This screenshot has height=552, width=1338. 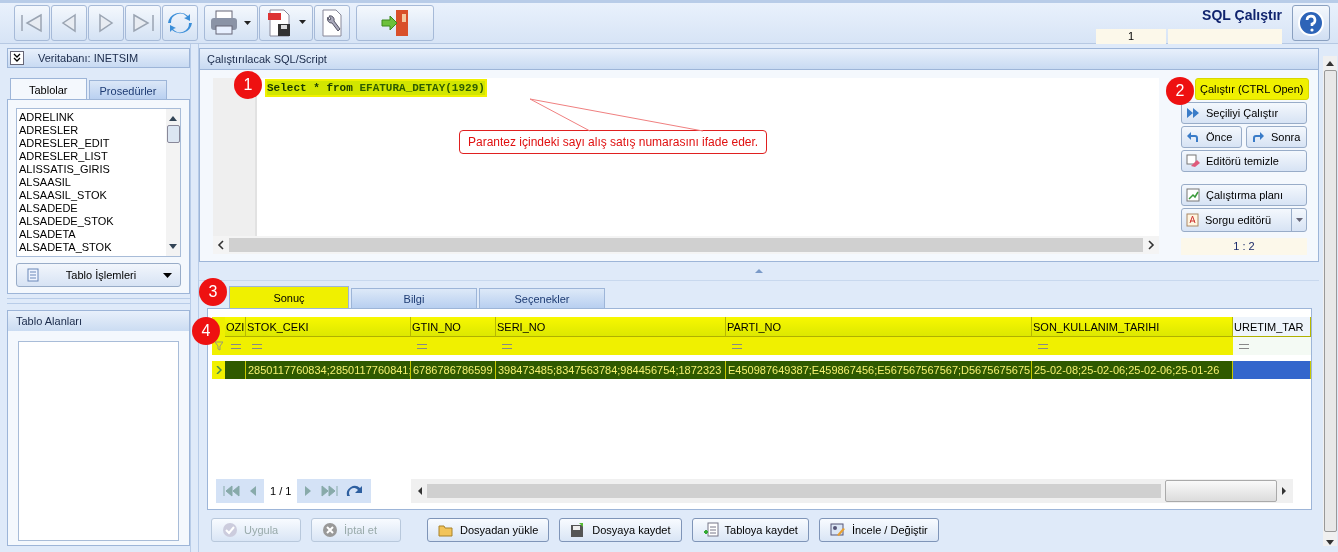 I want to click on action-button: Editörü temizle, so click(x=1244, y=161).